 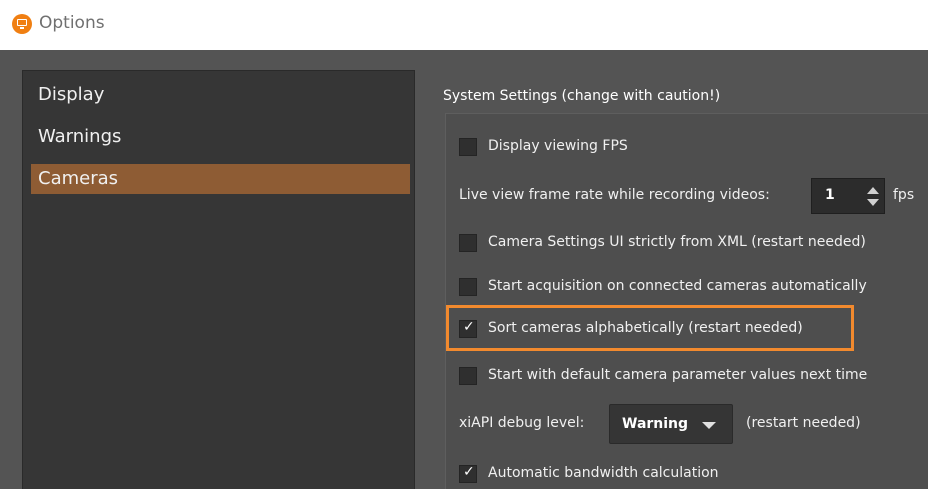 What do you see at coordinates (468, 243) in the screenshot?
I see `camera-ui-xml-checkbox` at bounding box center [468, 243].